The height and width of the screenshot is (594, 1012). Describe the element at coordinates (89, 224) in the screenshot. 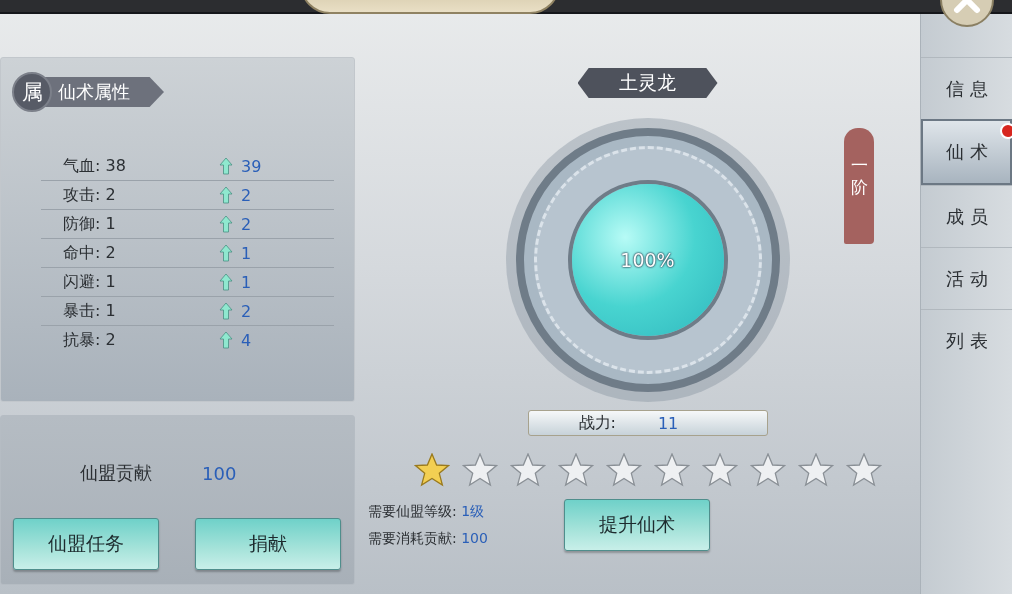

I see `stat-label: 防御: 1` at that location.